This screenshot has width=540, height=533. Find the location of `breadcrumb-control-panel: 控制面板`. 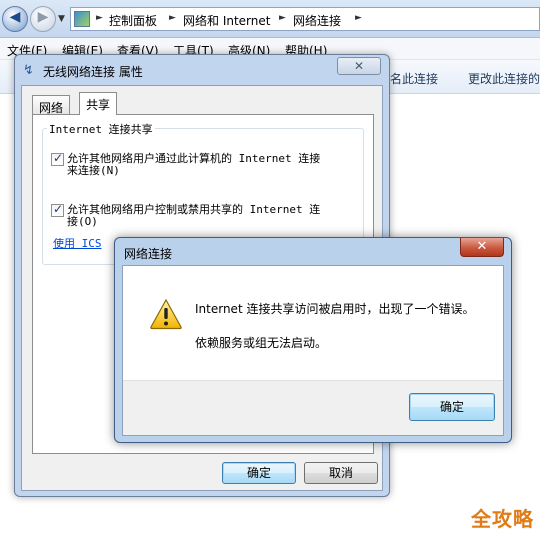

breadcrumb-control-panel: 控制面板 is located at coordinates (133, 20).